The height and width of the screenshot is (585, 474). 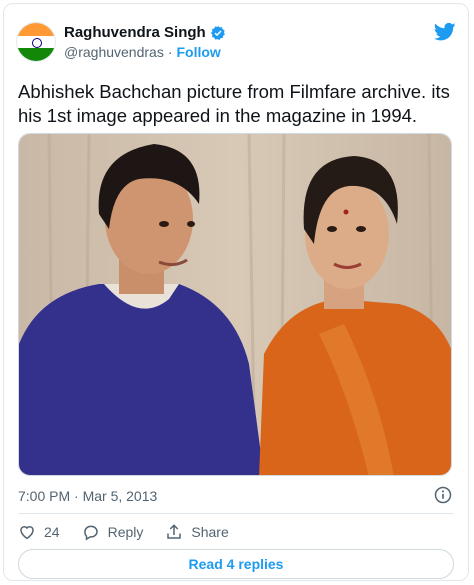 What do you see at coordinates (36, 54) in the screenshot?
I see `flag-green-band` at bounding box center [36, 54].